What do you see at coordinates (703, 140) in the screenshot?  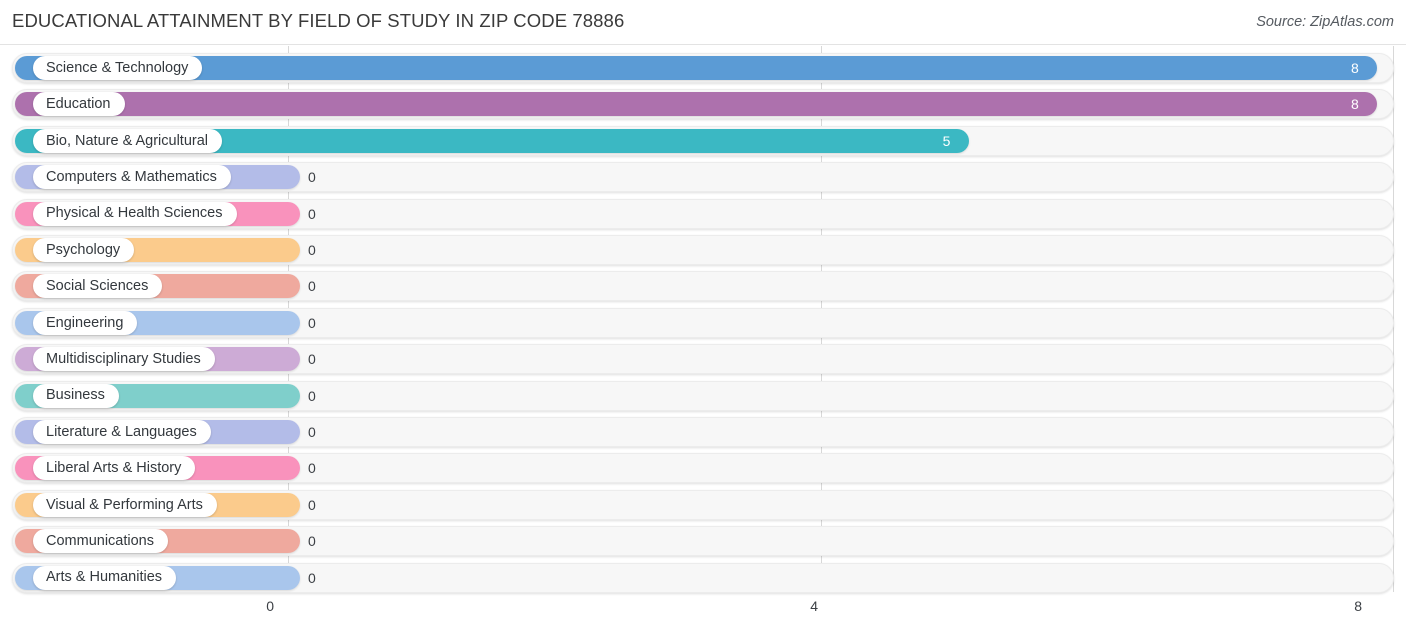 I see `chart-row: Bio, Nature & Agricultural 5` at bounding box center [703, 140].